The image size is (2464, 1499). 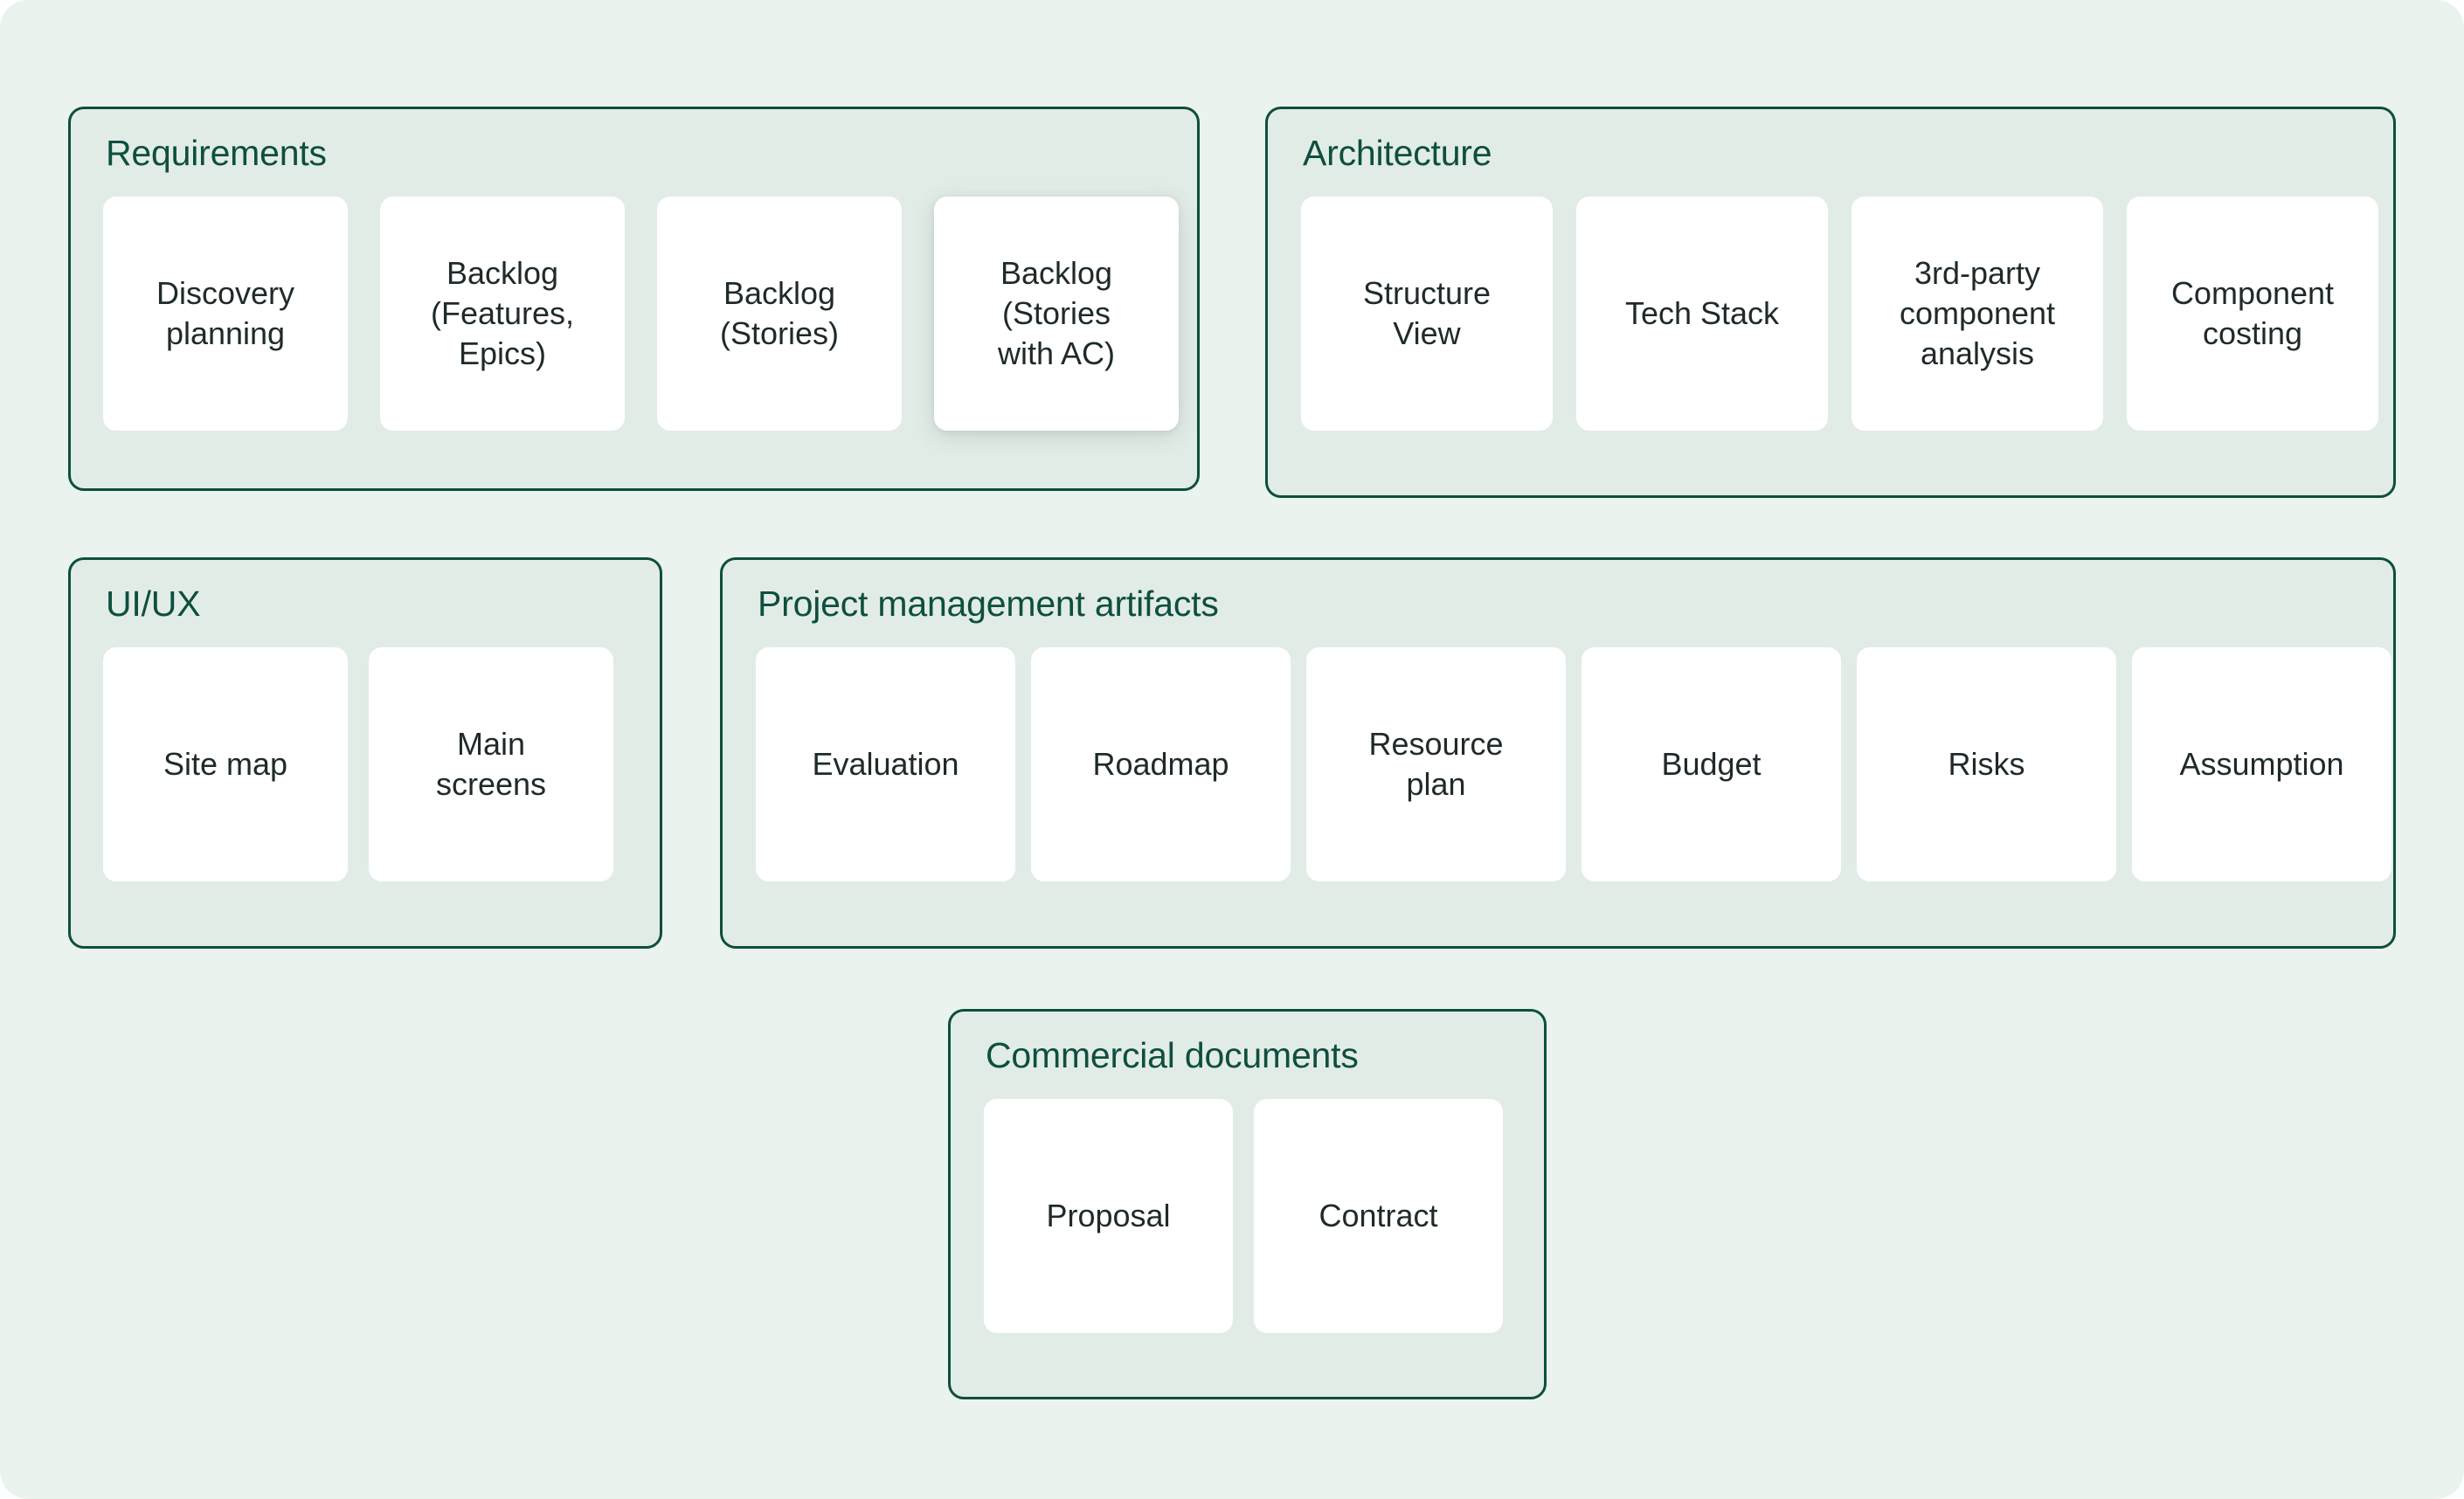 What do you see at coordinates (1427, 314) in the screenshot?
I see `card-structure-view: Structure View` at bounding box center [1427, 314].